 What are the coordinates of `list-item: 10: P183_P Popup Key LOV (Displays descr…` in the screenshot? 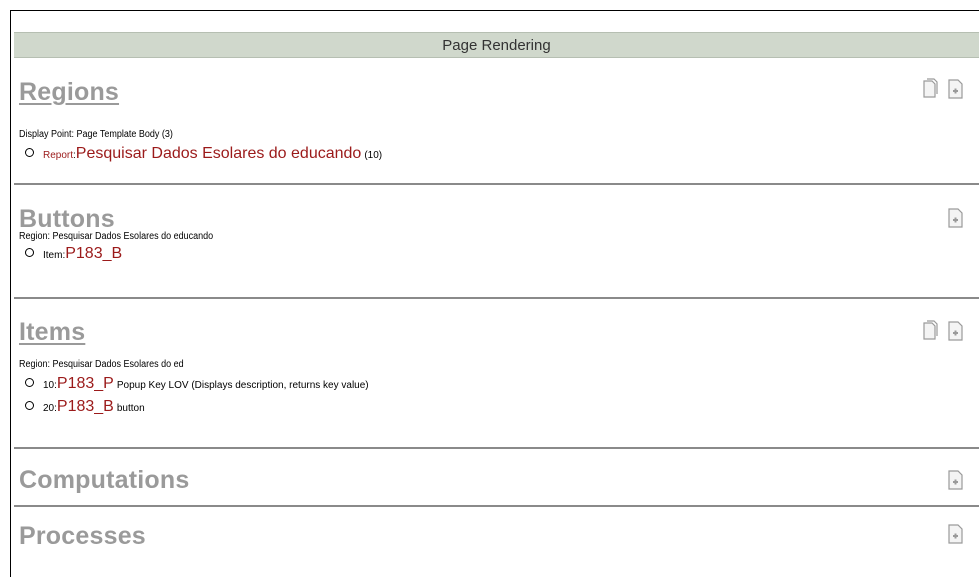 It's located at (197, 384).